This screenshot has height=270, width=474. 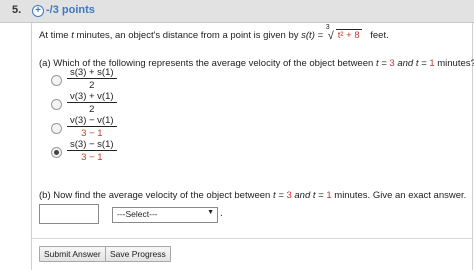 What do you see at coordinates (165, 215) in the screenshot?
I see `unit-select: ---Select--- ▼` at bounding box center [165, 215].